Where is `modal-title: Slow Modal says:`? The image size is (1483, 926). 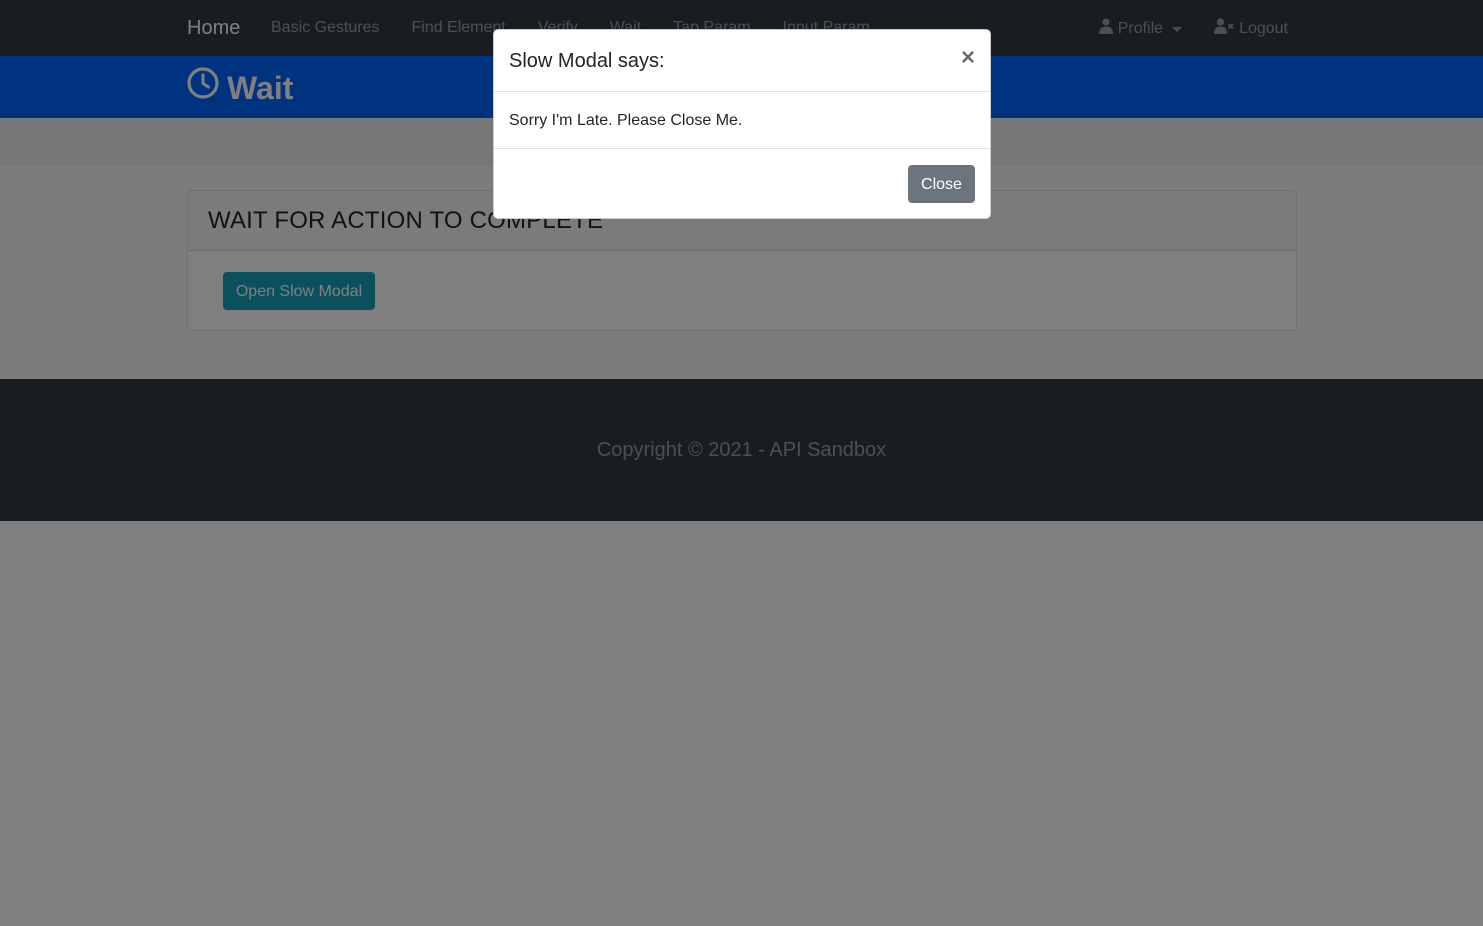
modal-title: Slow Modal says: is located at coordinates (587, 61).